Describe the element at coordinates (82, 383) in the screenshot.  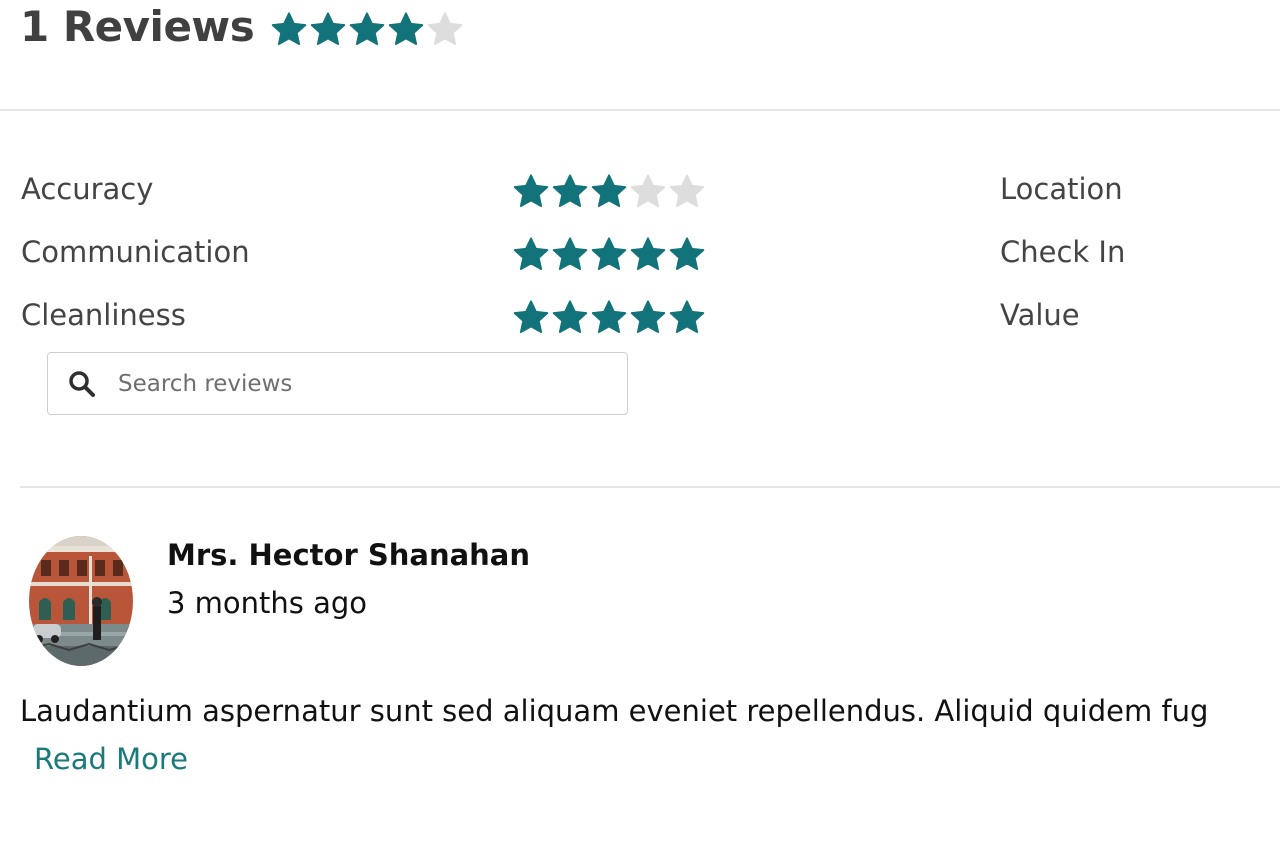
I see `search-icon` at that location.